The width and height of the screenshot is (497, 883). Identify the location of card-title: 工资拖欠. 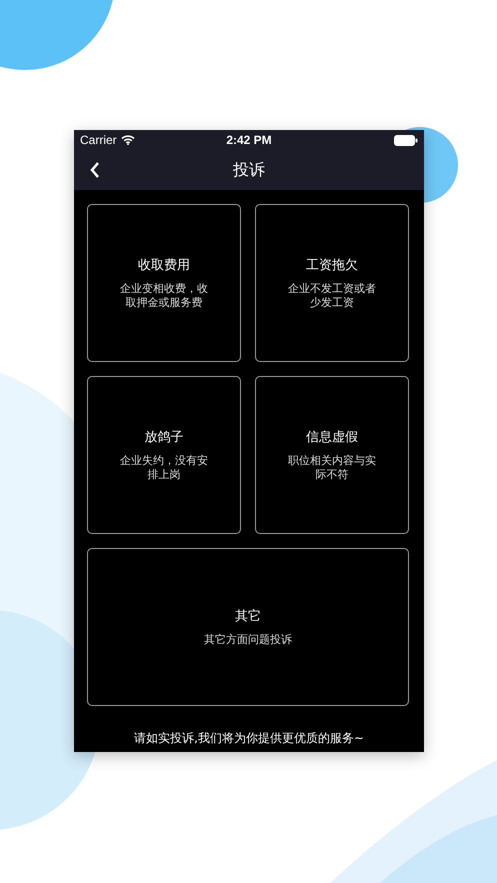
(332, 265).